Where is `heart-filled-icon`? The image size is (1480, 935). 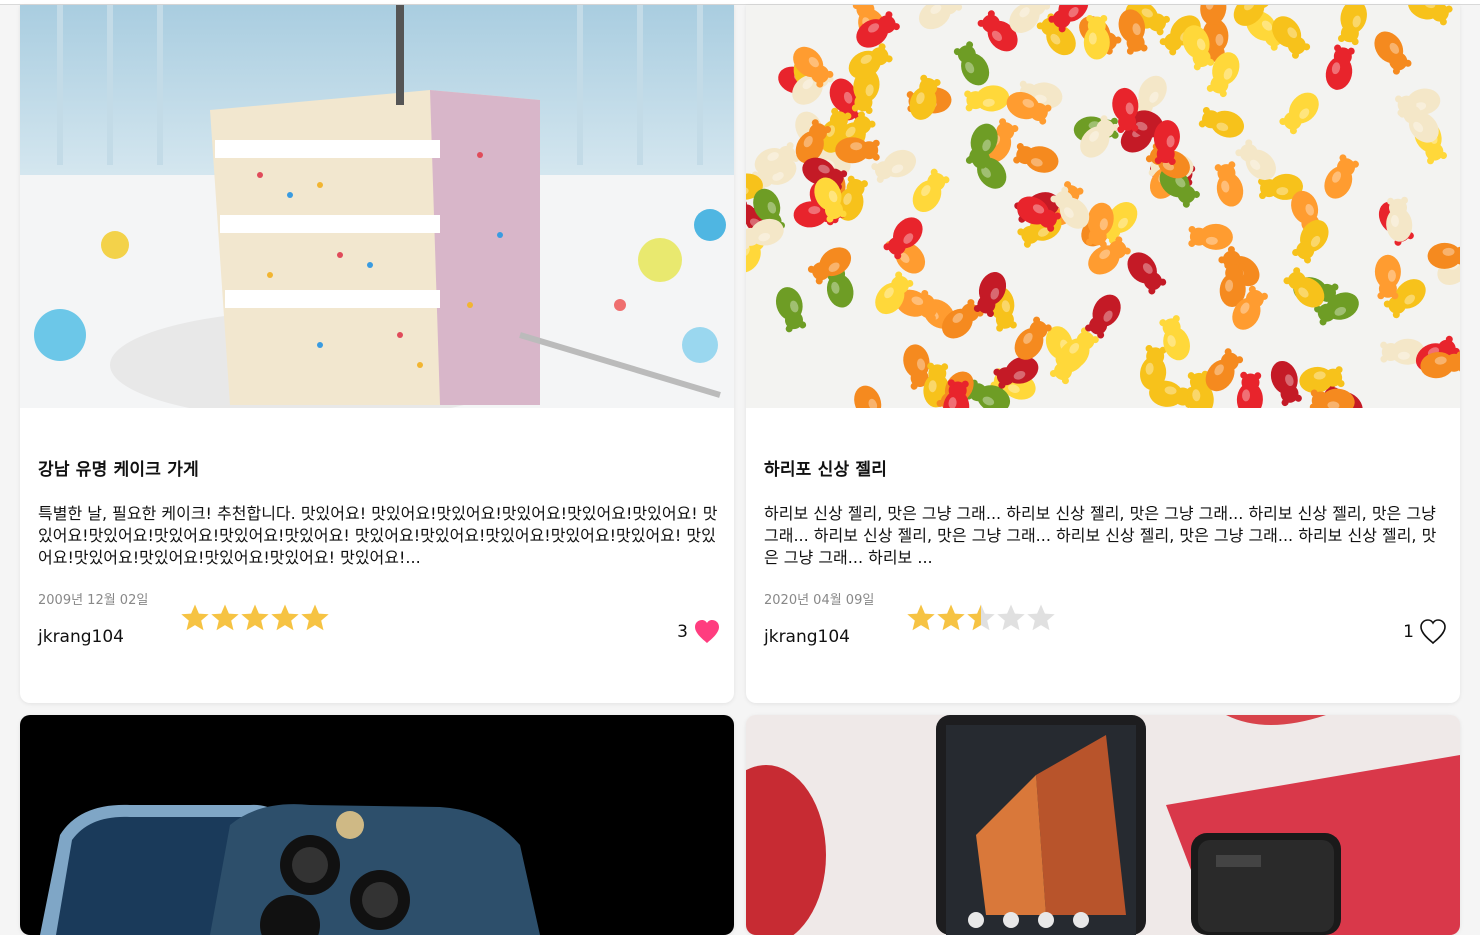
heart-filled-icon is located at coordinates (707, 632).